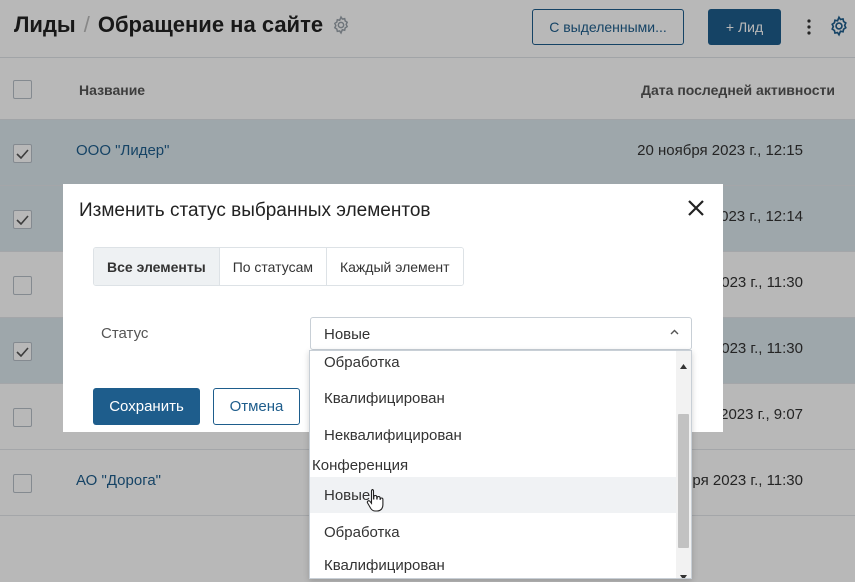 The width and height of the screenshot is (855, 582). I want to click on hand-cursor-icon, so click(375, 502).